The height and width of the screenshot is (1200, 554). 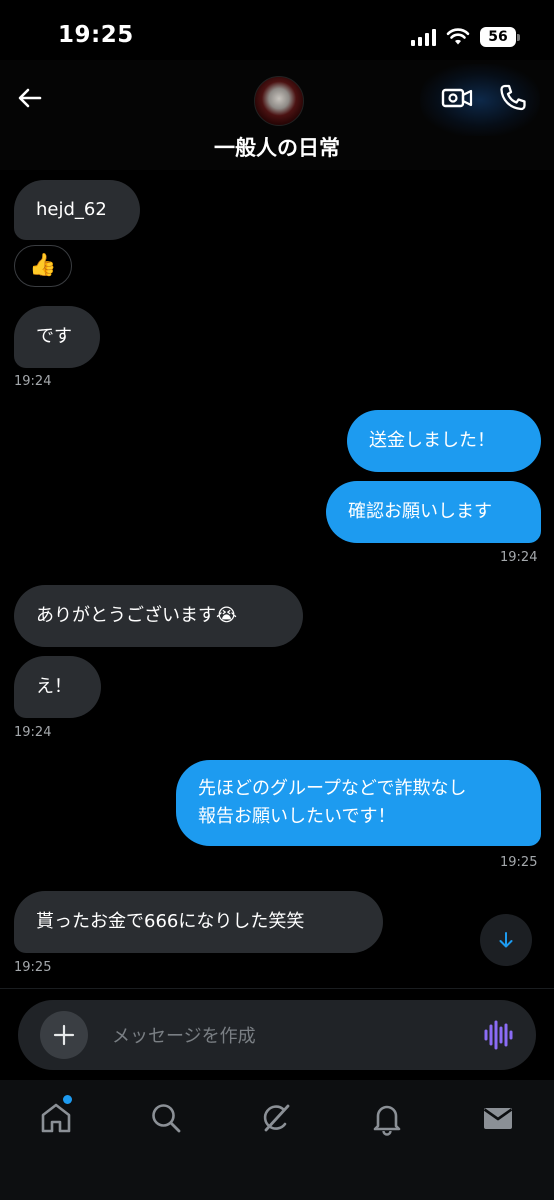 What do you see at coordinates (387, 1118) in the screenshot?
I see `bell-icon` at bounding box center [387, 1118].